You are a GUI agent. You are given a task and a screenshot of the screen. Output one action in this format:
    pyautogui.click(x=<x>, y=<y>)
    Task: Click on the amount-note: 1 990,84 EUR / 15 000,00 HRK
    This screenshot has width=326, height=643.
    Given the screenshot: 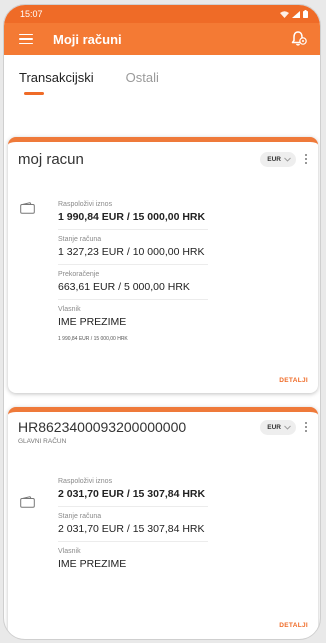 What is the action you would take?
    pyautogui.click(x=93, y=339)
    